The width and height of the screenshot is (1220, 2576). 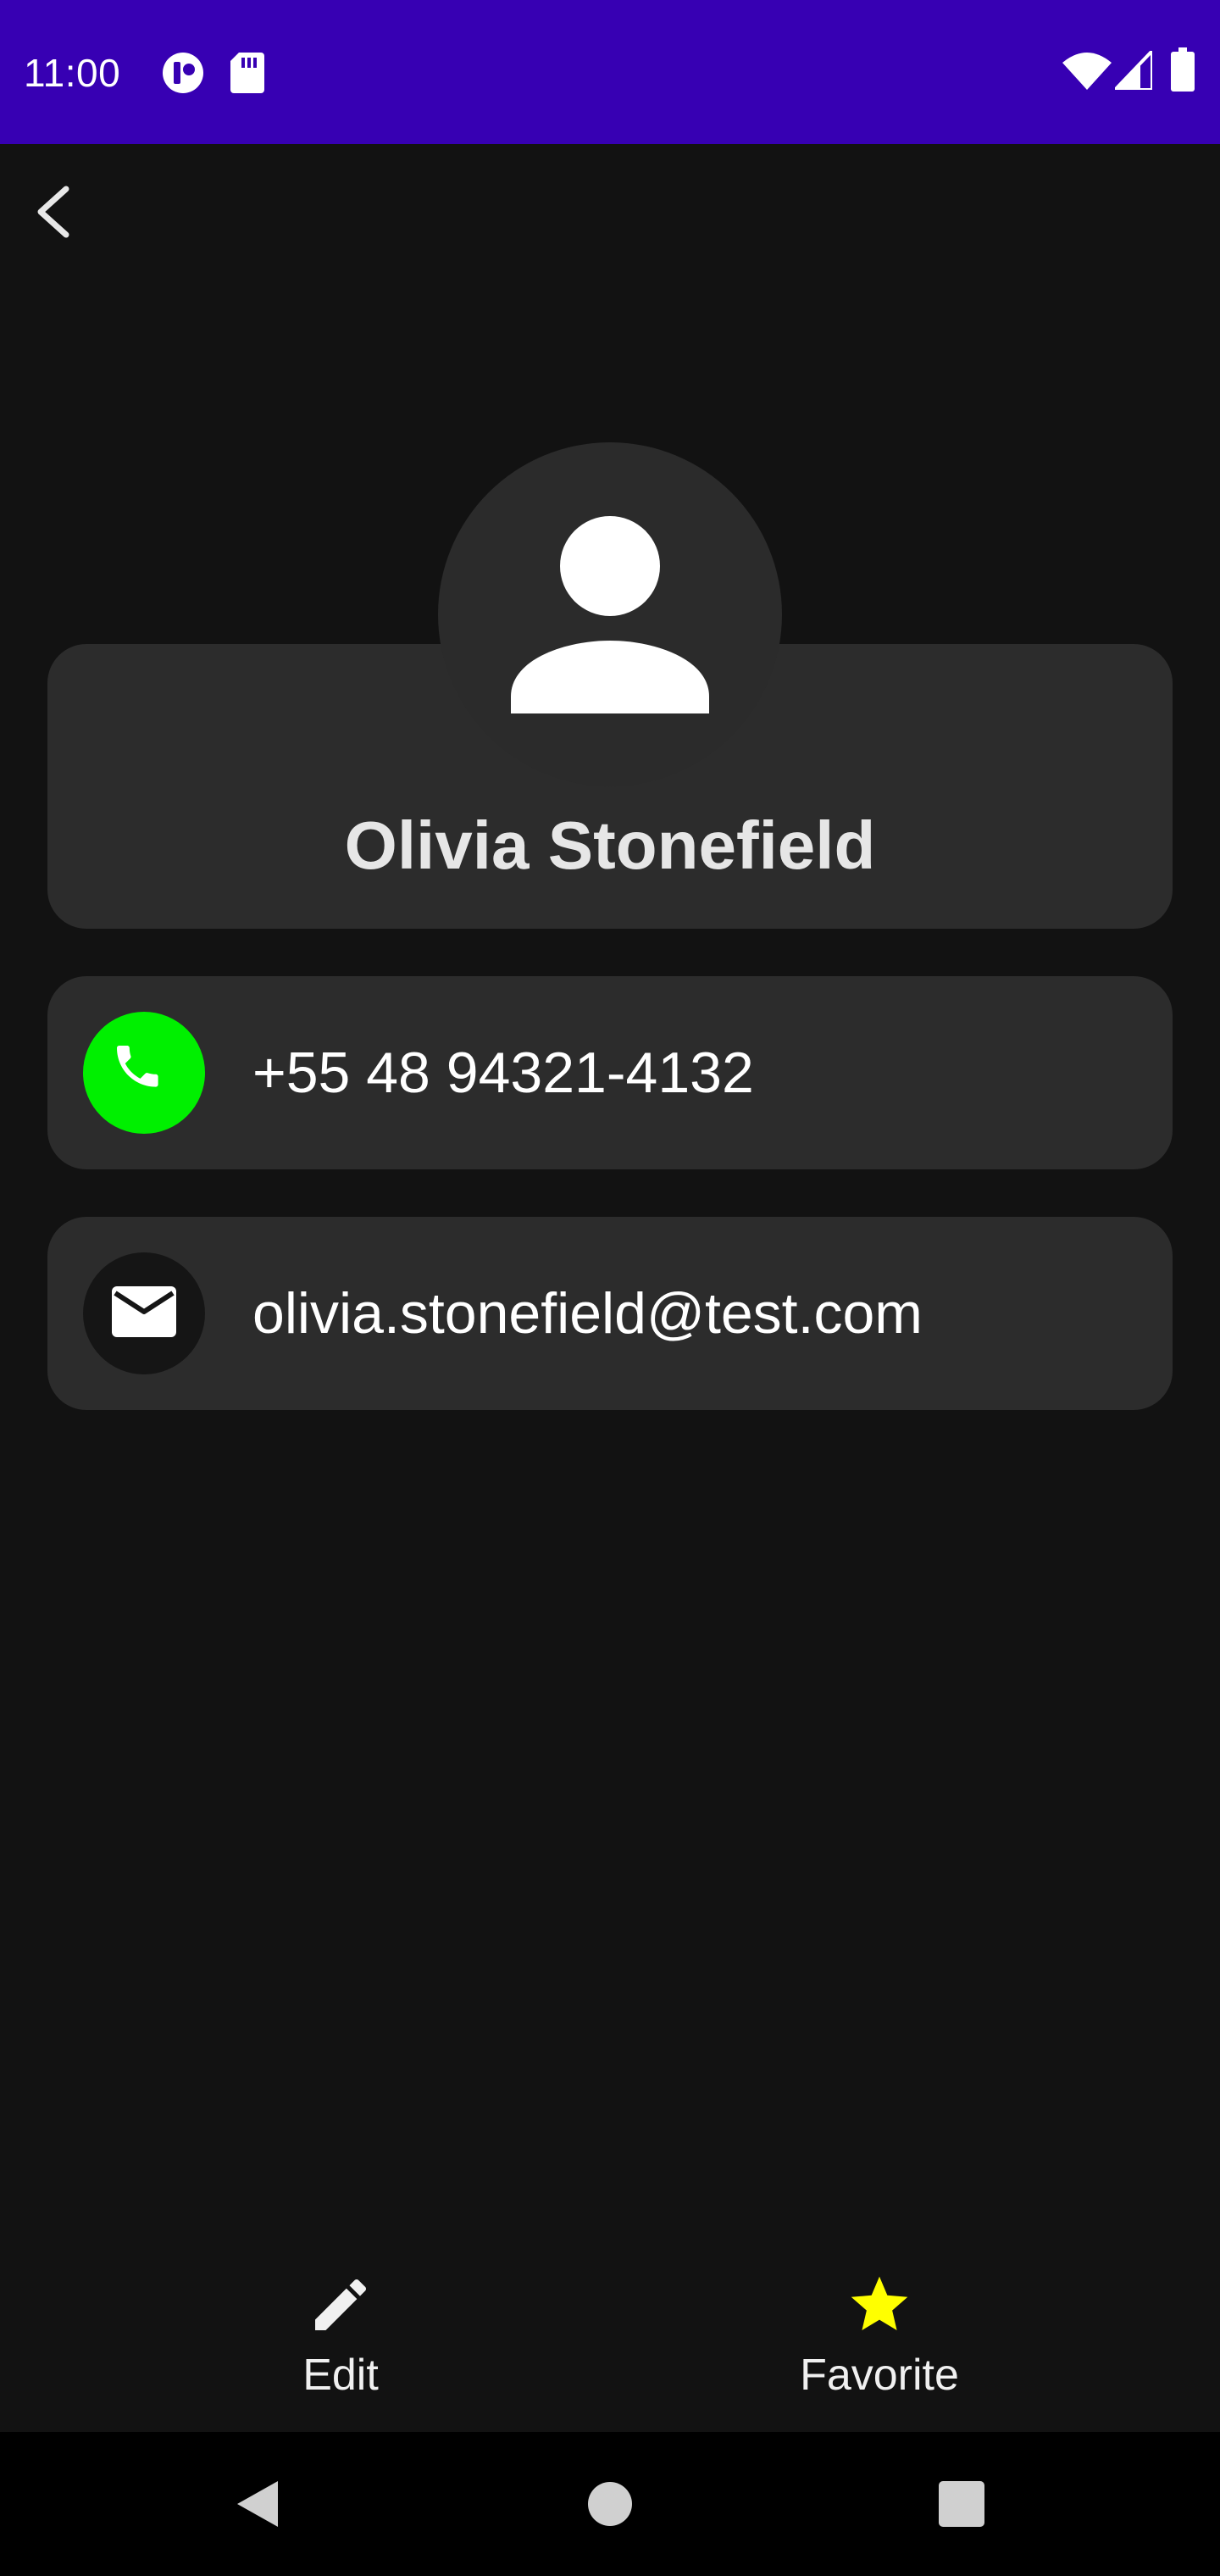 I want to click on nav-back-button, so click(x=258, y=2504).